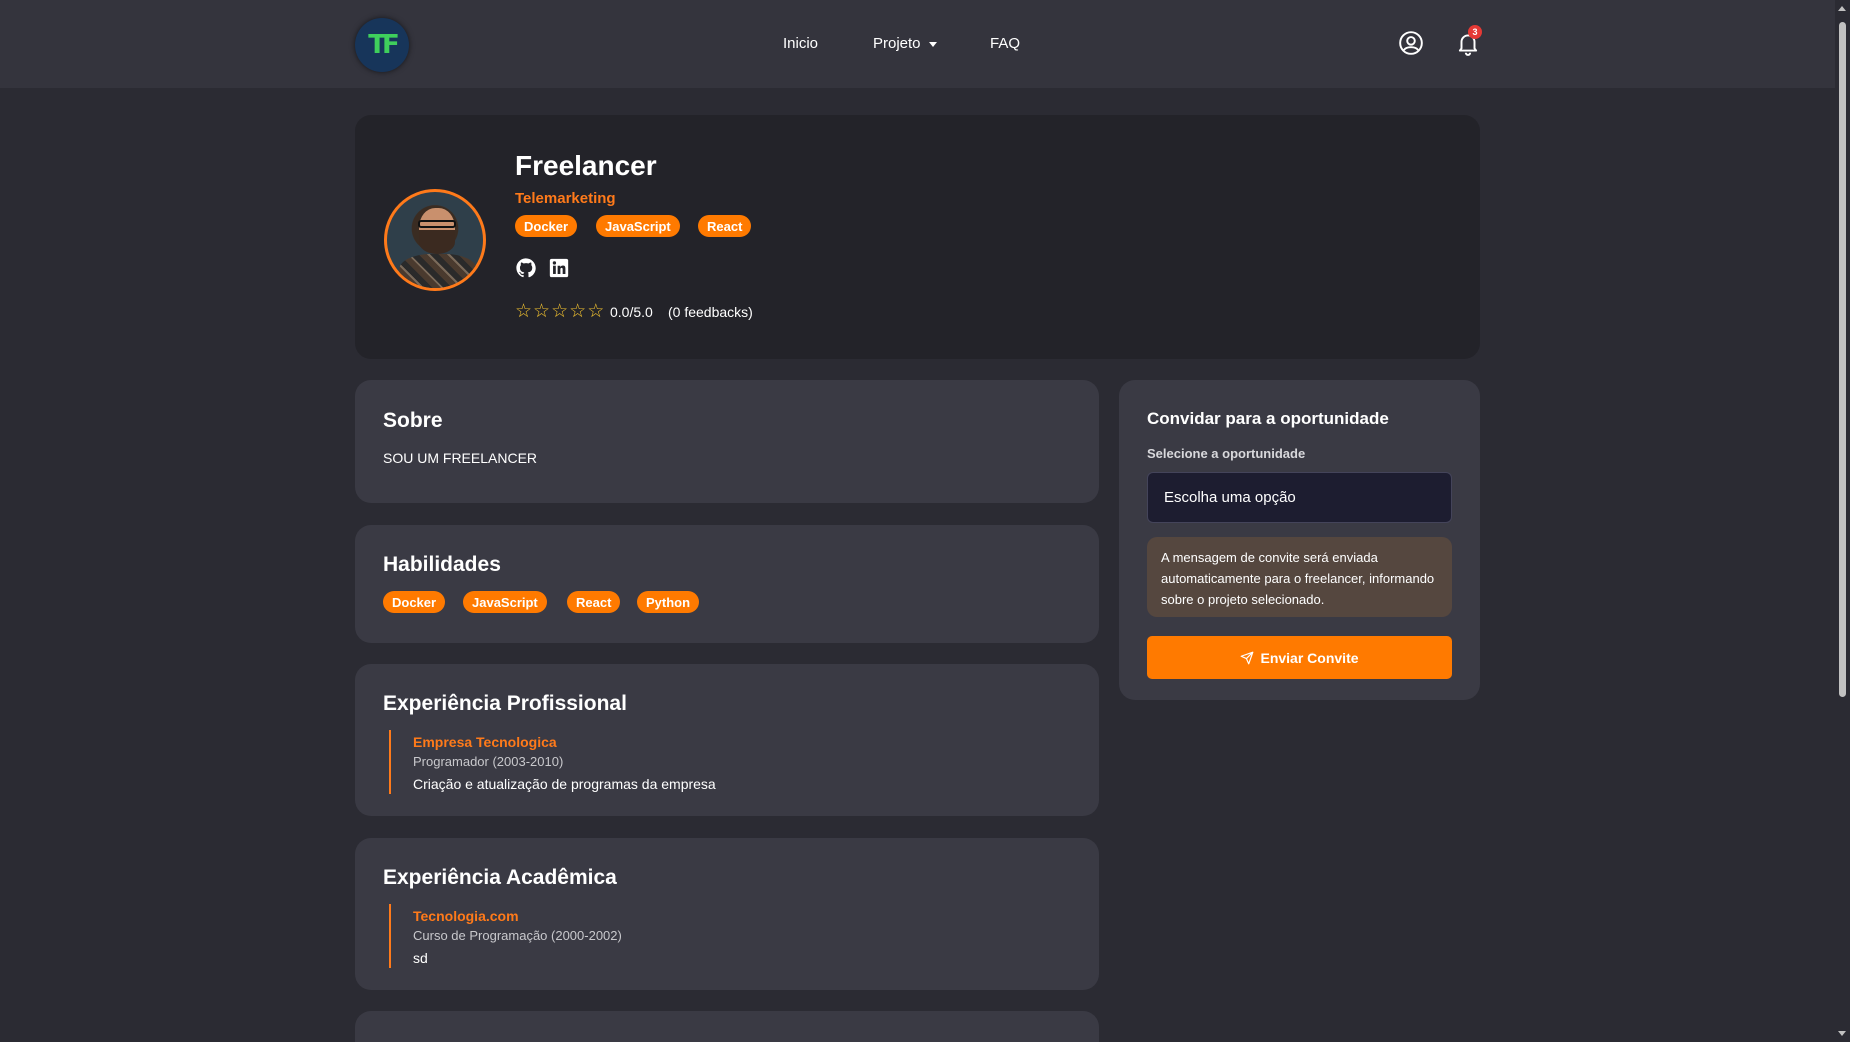  Describe the element at coordinates (727, 441) in the screenshot. I see `about-card: Sobre SOU UM FREELANCER` at that location.